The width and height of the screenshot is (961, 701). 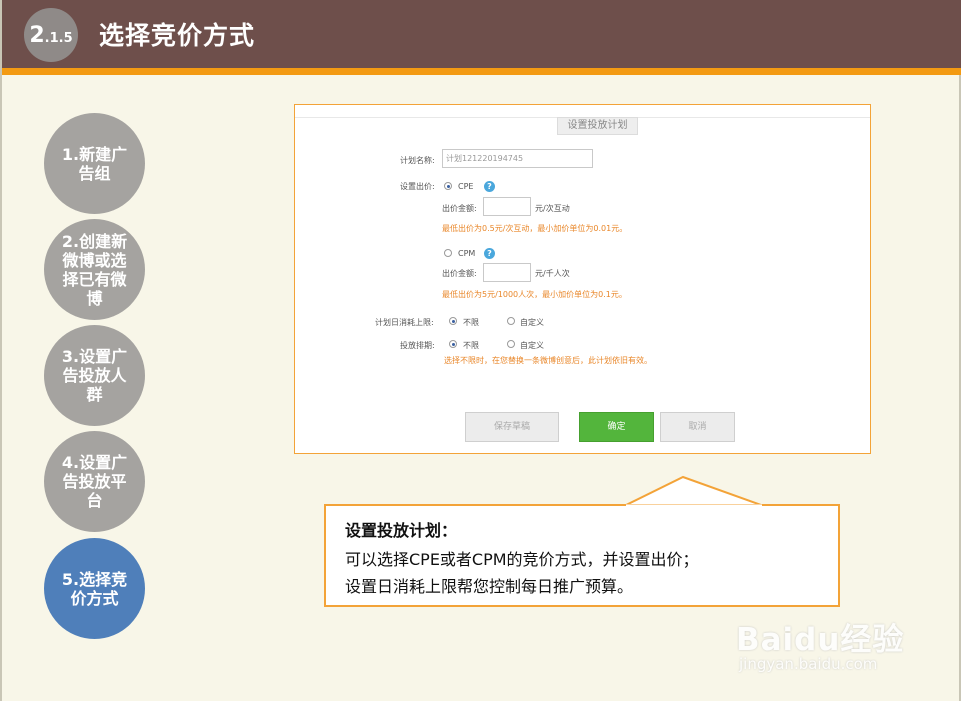 I want to click on schedule-unlimited-label: 不限, so click(x=471, y=345).